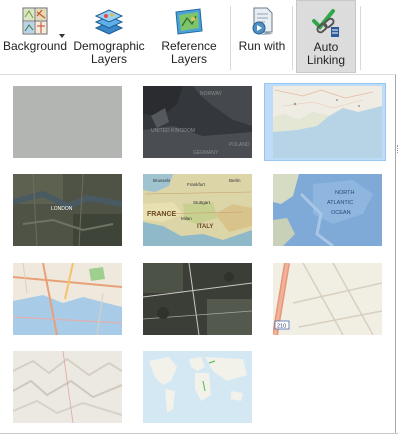 This screenshot has height=438, width=402. I want to click on chain-link-check-icon, so click(326, 23).